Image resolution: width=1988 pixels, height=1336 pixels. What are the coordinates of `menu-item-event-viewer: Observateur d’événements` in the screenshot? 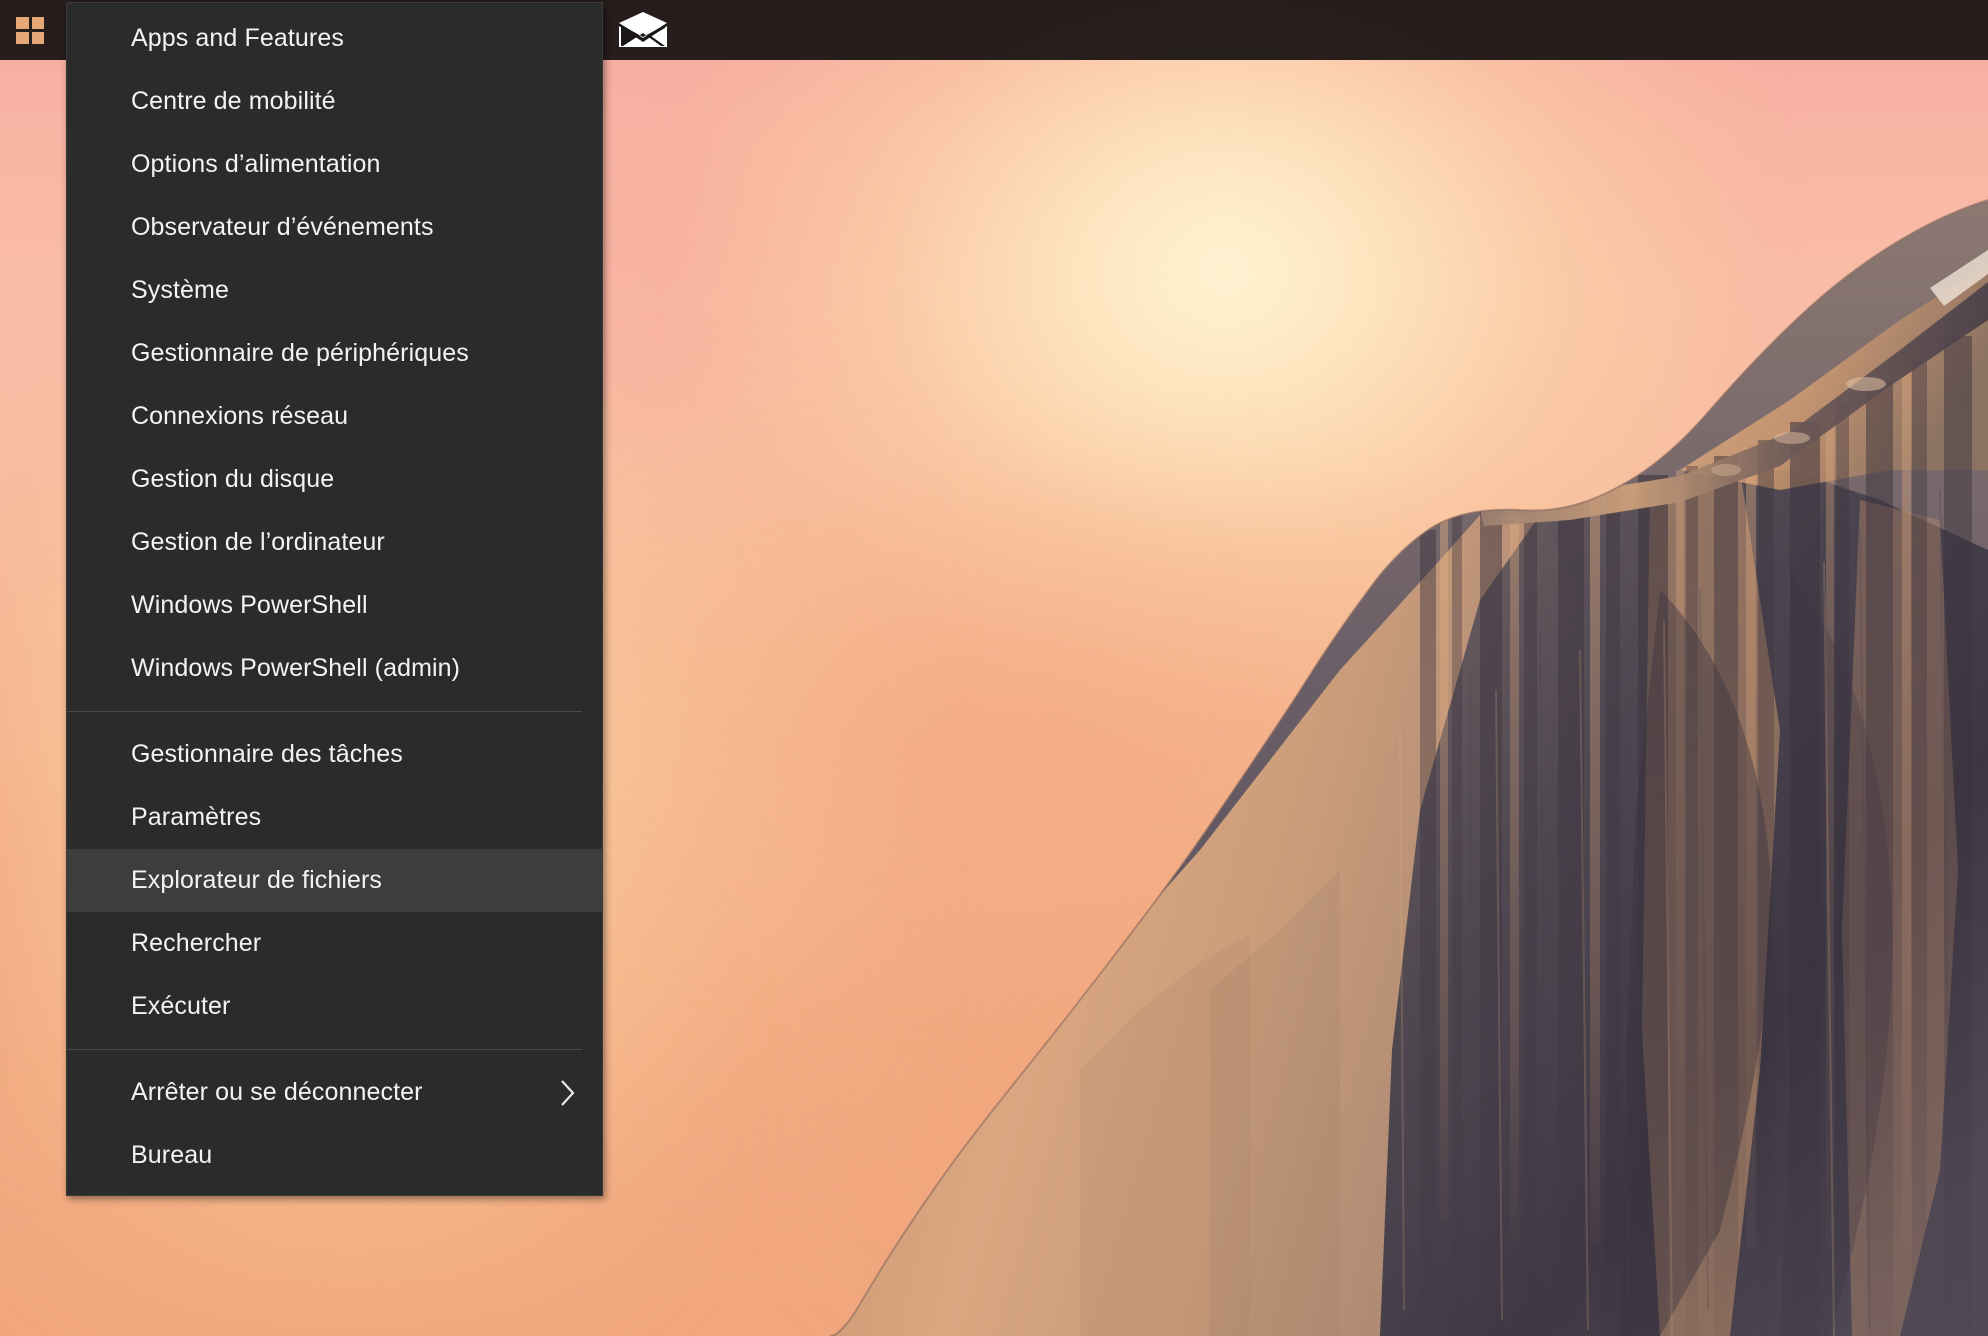 It's located at (334, 227).